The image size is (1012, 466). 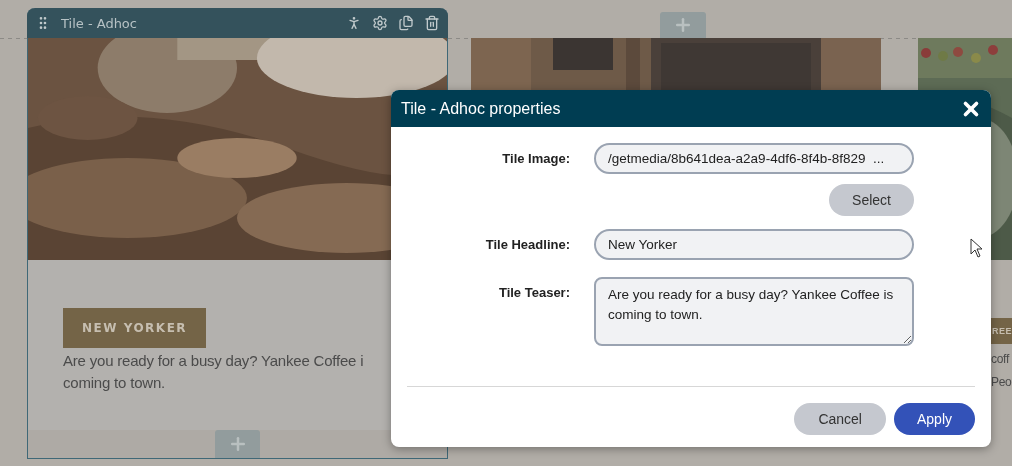 I want to click on copy-icon, so click(x=406, y=23).